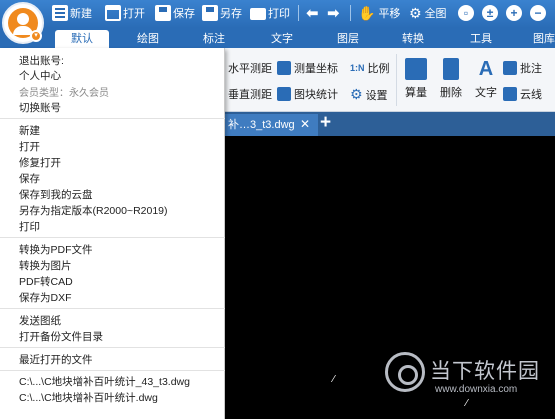 The image size is (555, 419). I want to click on pan-button: ✋ 平移, so click(379, 13).